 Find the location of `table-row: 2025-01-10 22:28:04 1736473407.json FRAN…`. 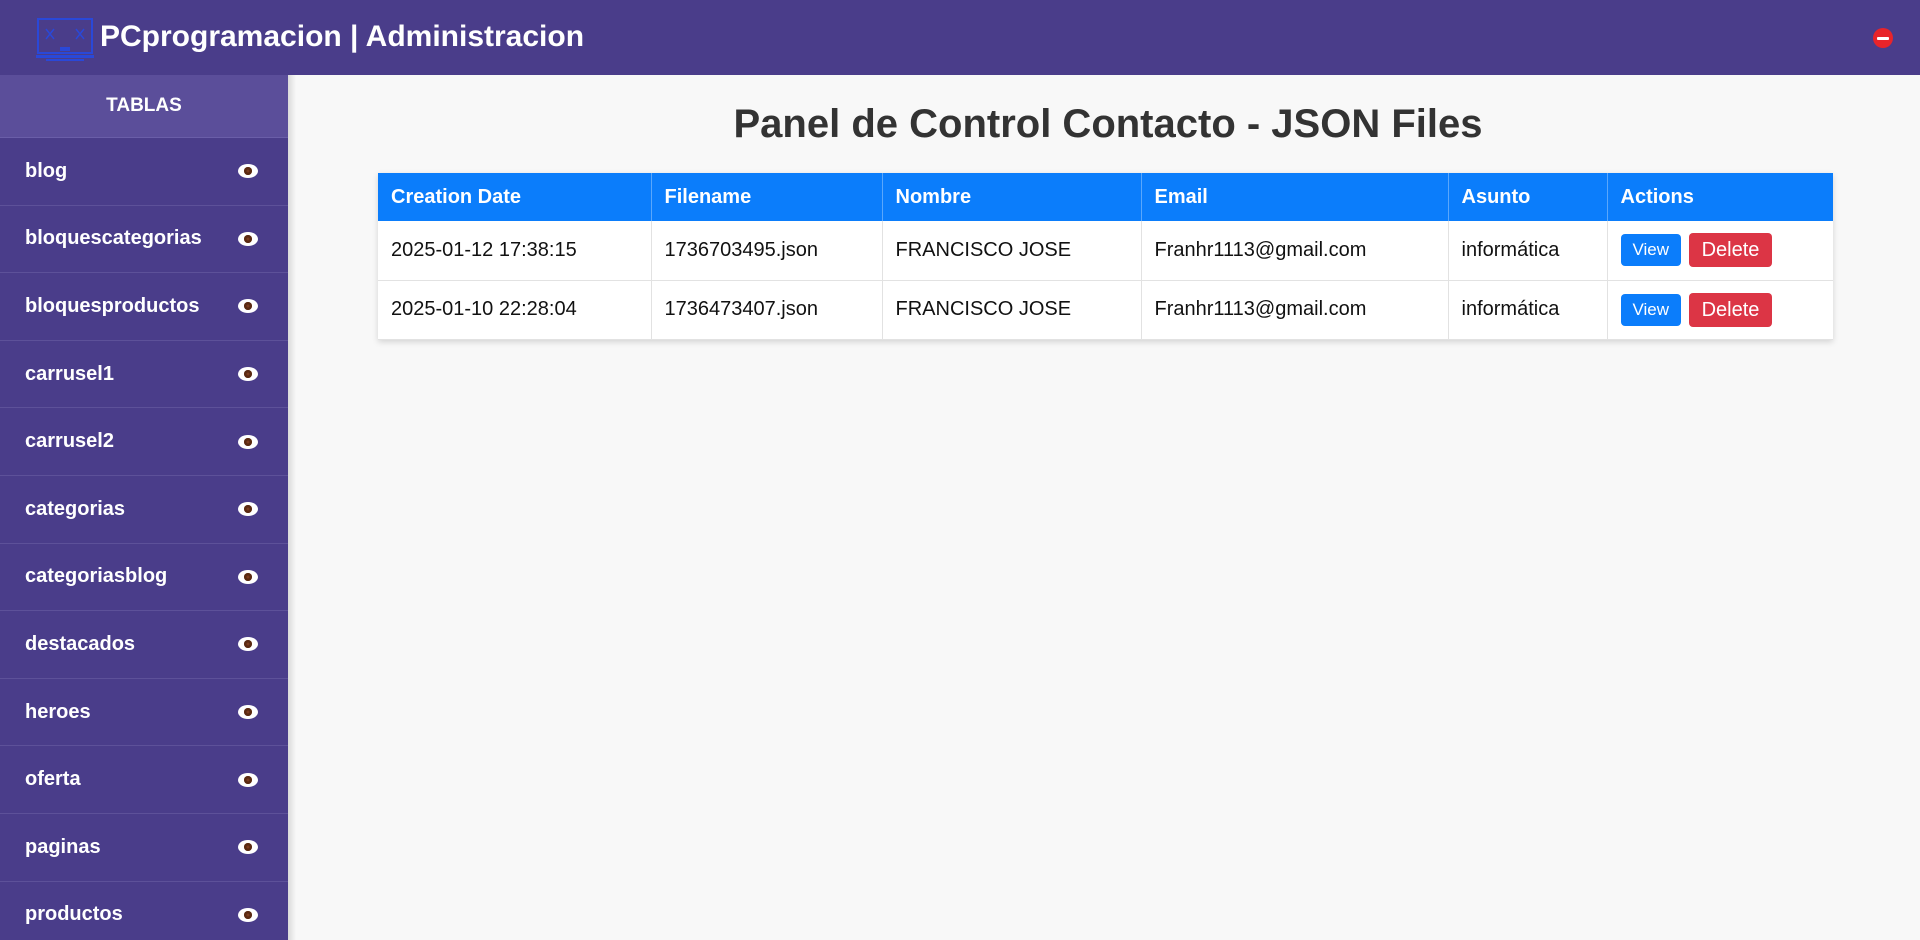

table-row: 2025-01-10 22:28:04 1736473407.json FRAN… is located at coordinates (1105, 310).